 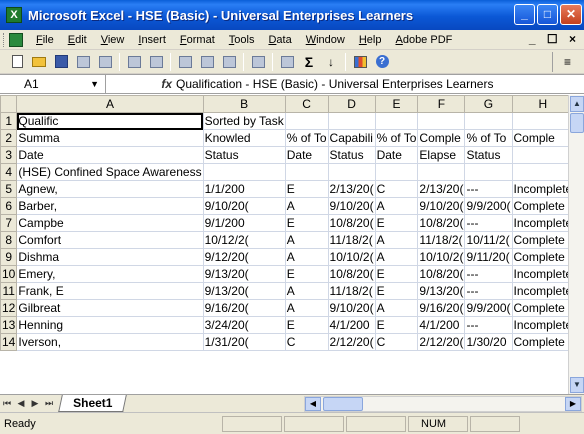 What do you see at coordinates (488, 138) in the screenshot?
I see `cell-g2: % of To` at bounding box center [488, 138].